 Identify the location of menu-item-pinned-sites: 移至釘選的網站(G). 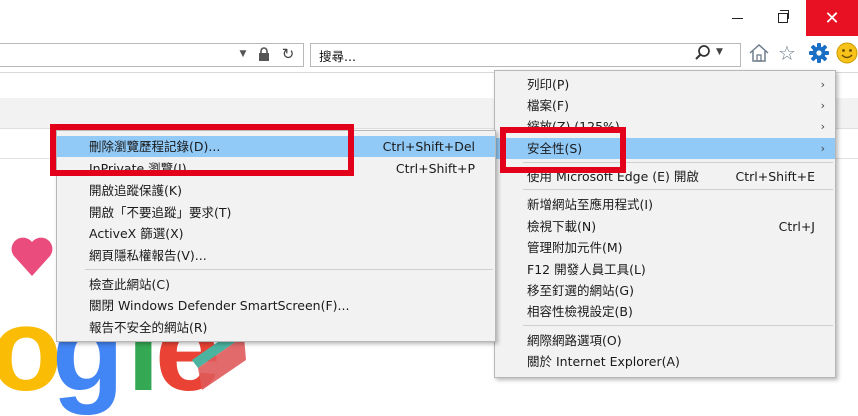
(665, 290).